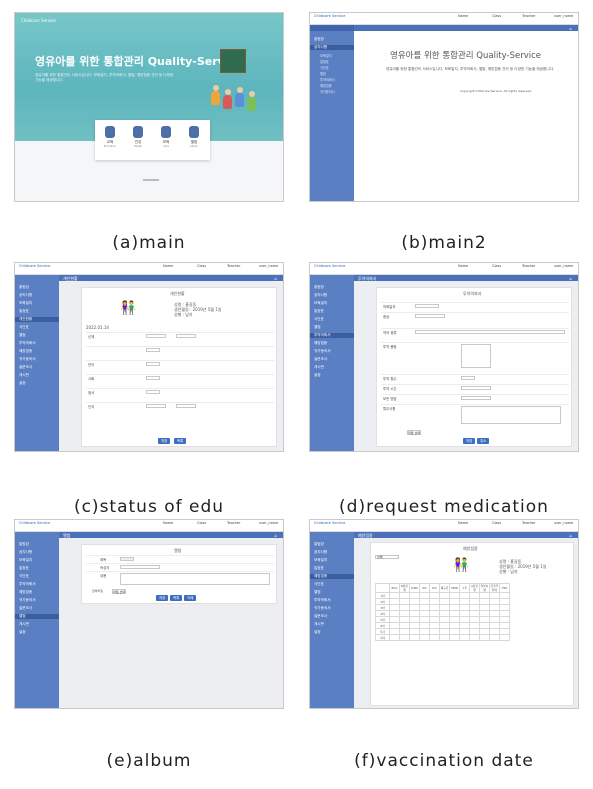  What do you see at coordinates (324, 61) in the screenshot?
I see `sidebar-subitem: 일정표` at bounding box center [324, 61].